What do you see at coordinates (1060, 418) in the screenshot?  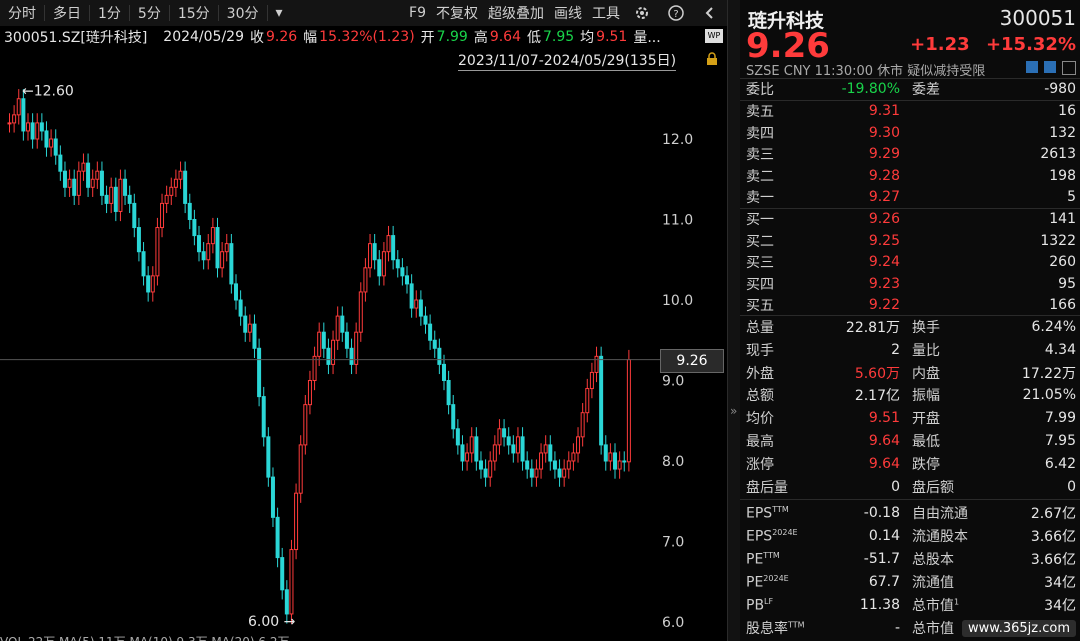 I see `stat-value: 7.99` at bounding box center [1060, 418].